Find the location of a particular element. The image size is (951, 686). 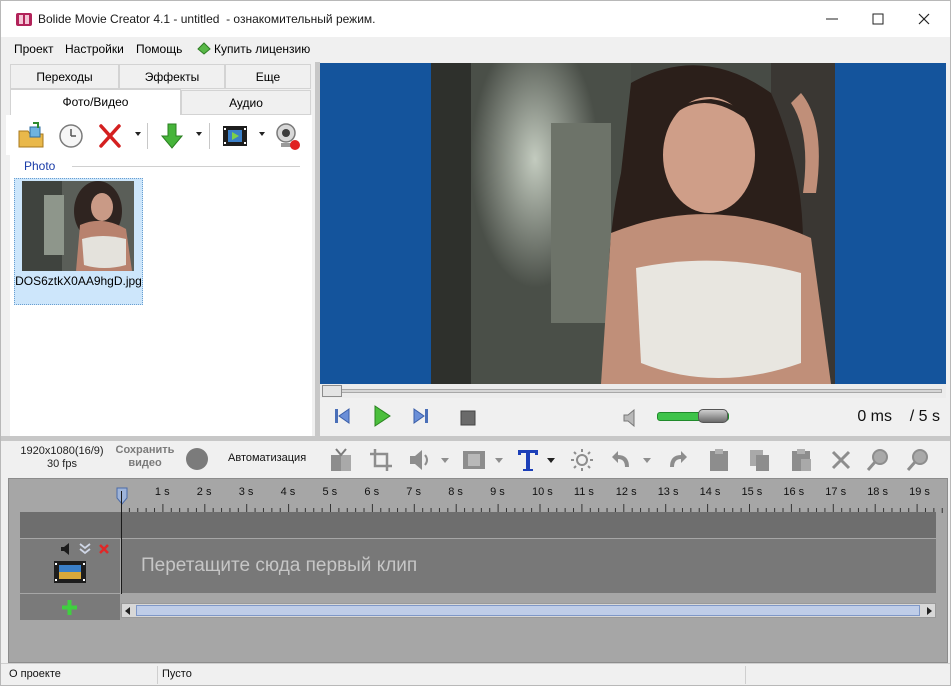

ruler-label: 2 s is located at coordinates (204, 492).